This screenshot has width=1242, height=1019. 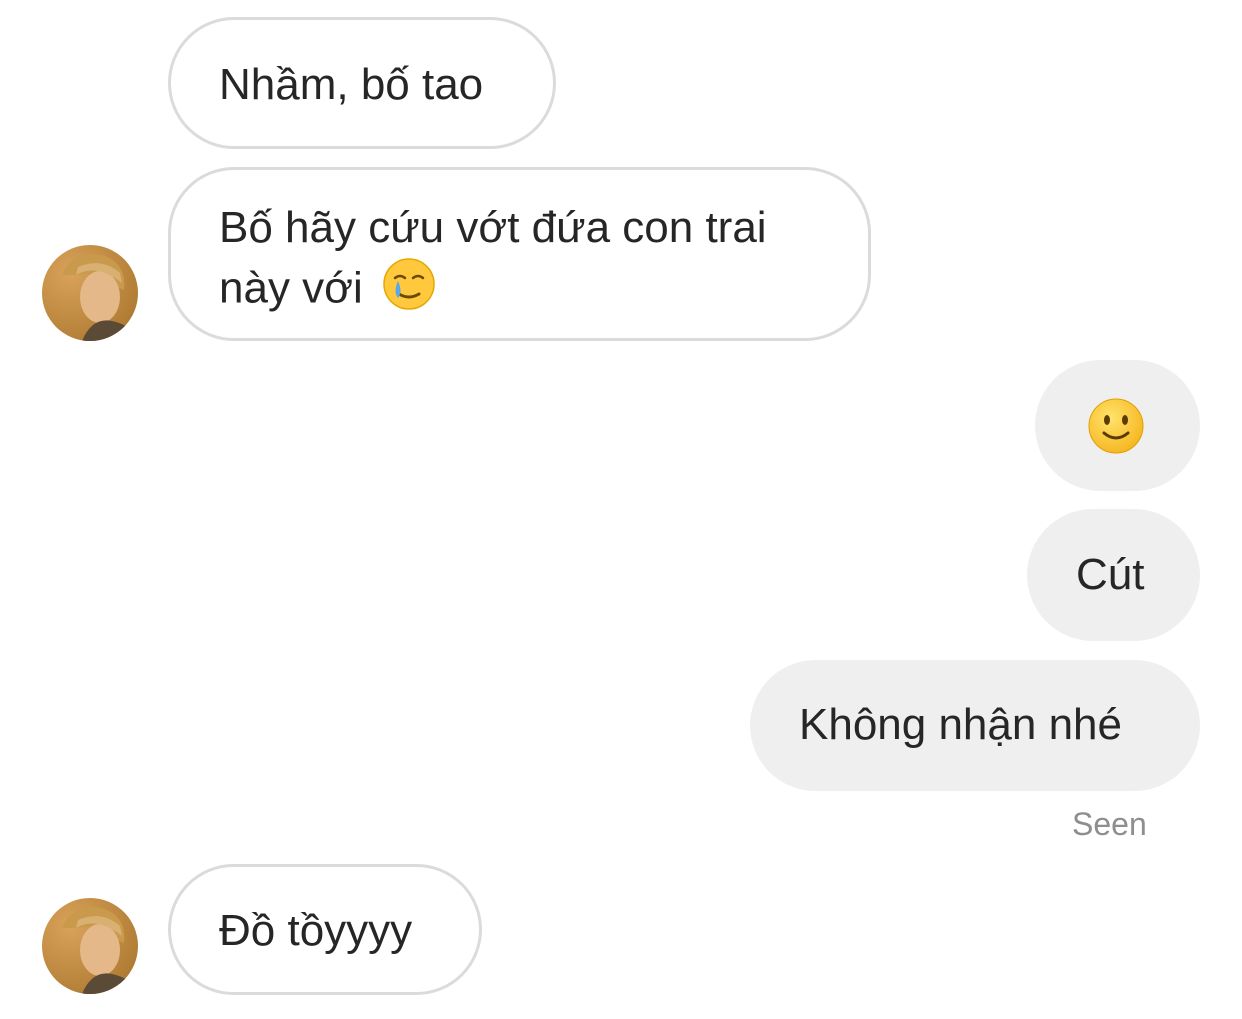 I want to click on message-text: Nhầm, bố tao, so click(x=351, y=84).